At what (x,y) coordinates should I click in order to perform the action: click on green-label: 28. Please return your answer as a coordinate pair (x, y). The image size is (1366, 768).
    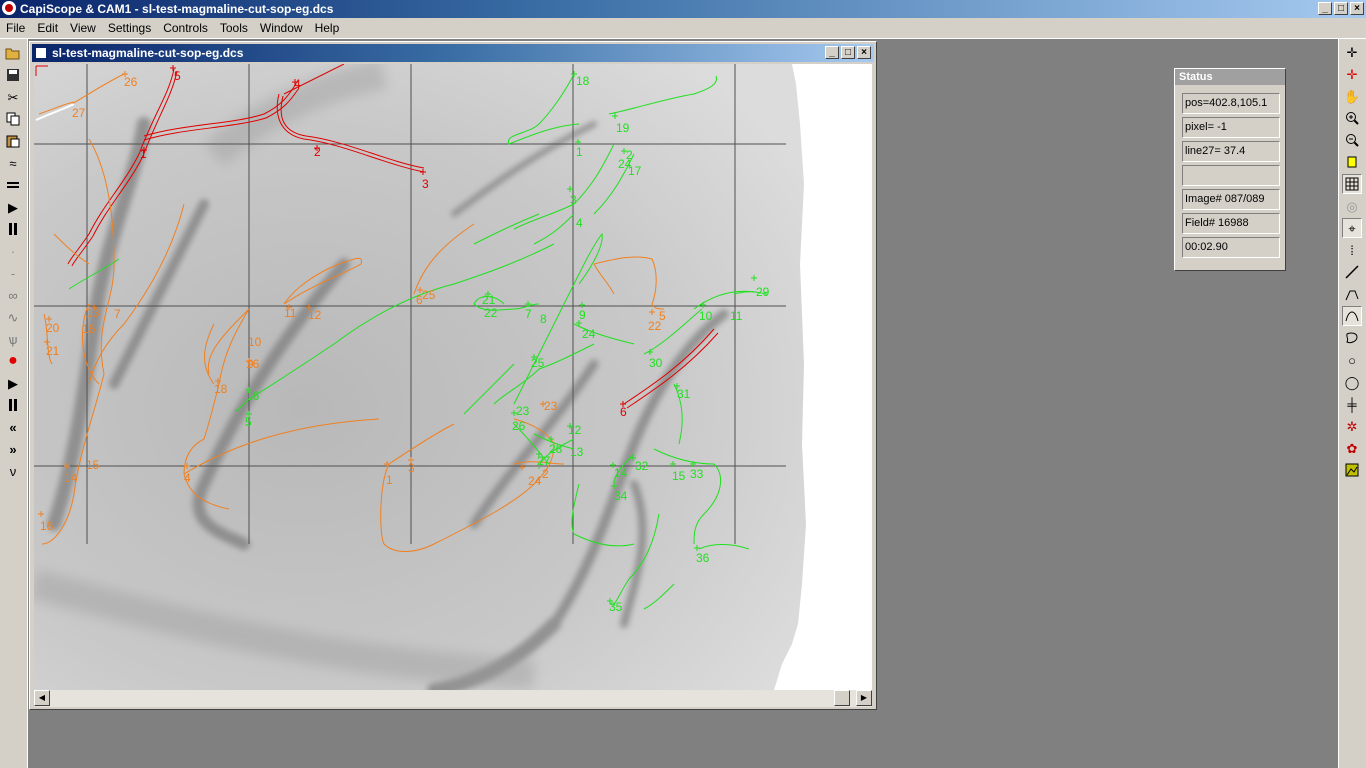
    Looking at the image, I should click on (556, 449).